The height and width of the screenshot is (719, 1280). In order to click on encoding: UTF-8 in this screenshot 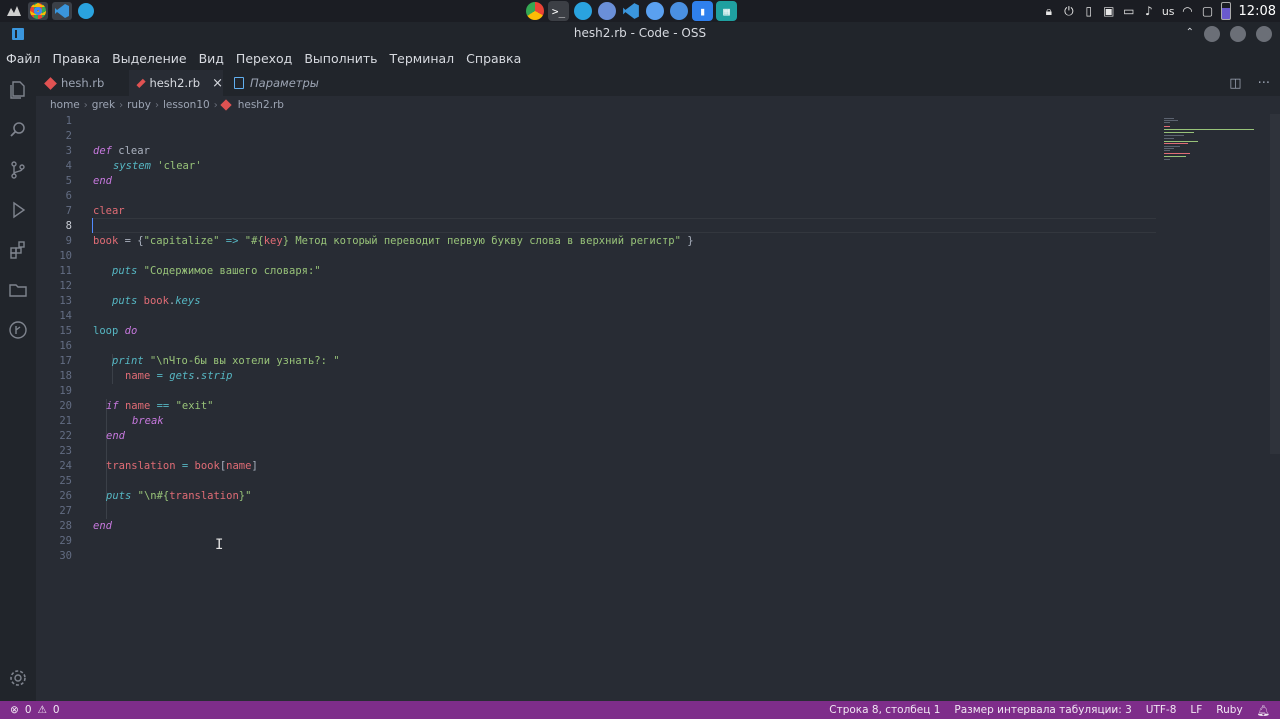, I will do `click(1161, 710)`.